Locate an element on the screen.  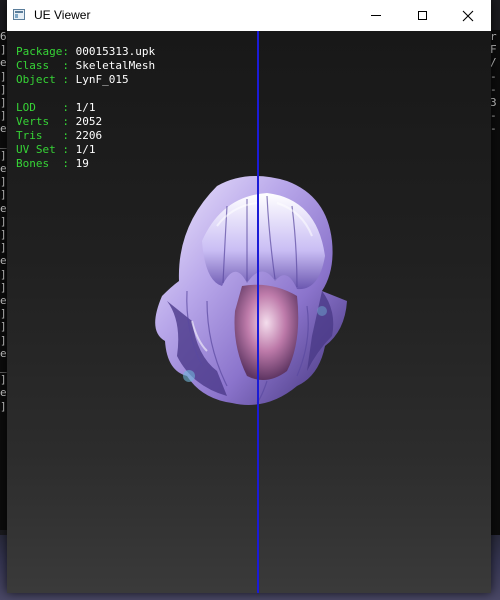
info-uvset: UV Set : 1/1 is located at coordinates (85, 150).